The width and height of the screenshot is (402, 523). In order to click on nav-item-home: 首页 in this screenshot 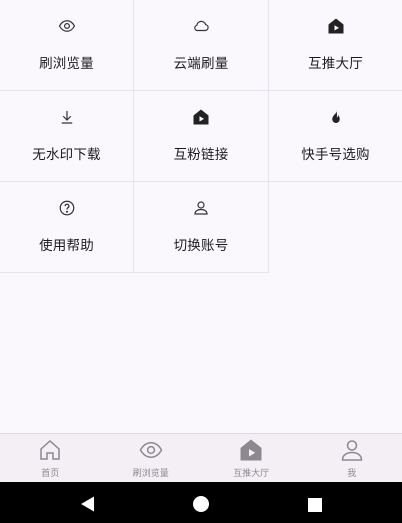, I will do `click(50, 458)`.